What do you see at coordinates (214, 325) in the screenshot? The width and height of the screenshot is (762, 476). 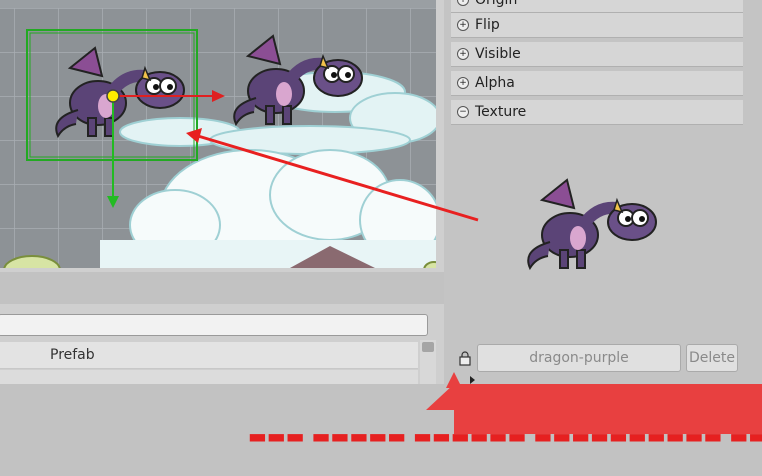 I see `asset-search-input` at bounding box center [214, 325].